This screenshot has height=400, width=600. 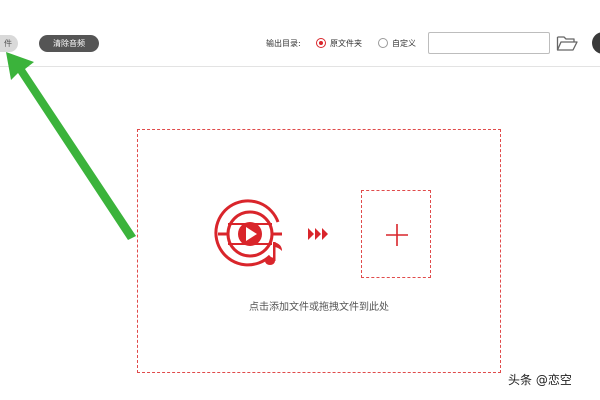 I want to click on clear-audio-button: 清除音频, so click(x=69, y=43).